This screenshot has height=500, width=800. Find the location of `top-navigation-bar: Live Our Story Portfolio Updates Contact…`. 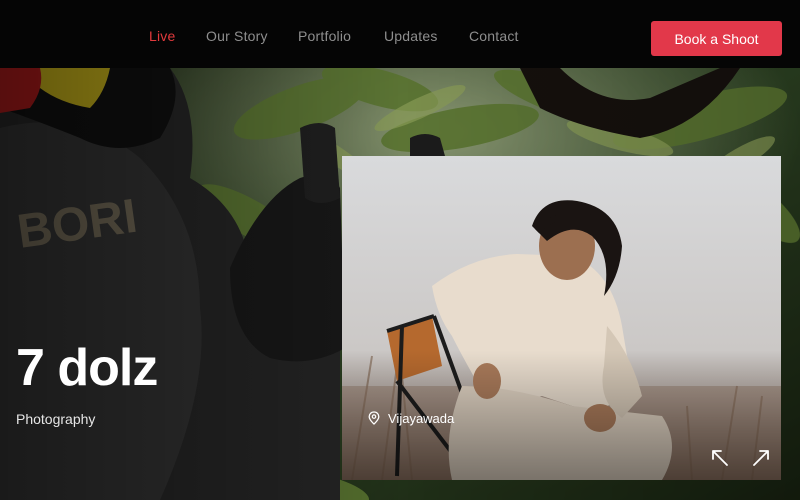

top-navigation-bar: Live Our Story Portfolio Updates Contact… is located at coordinates (400, 34).